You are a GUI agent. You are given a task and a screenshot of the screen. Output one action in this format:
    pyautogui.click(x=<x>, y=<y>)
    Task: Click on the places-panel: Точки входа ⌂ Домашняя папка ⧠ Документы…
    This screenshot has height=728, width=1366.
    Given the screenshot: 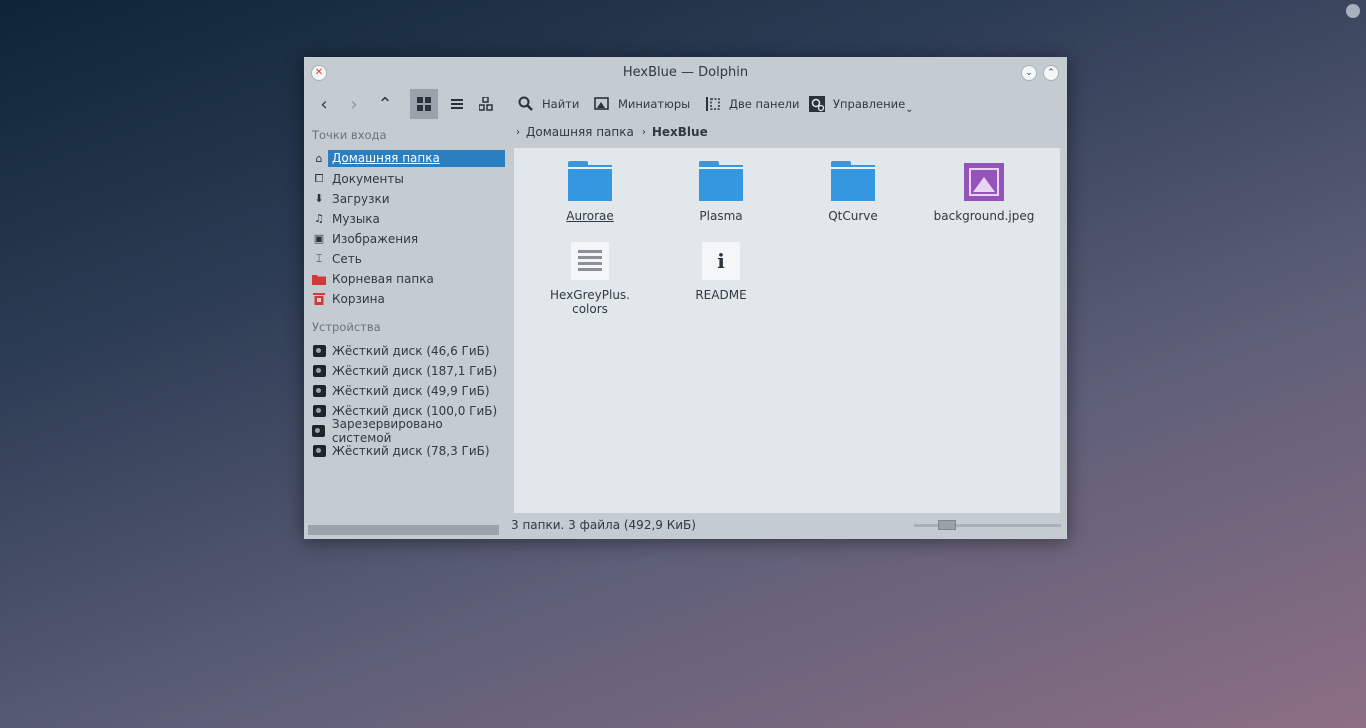 What is the action you would take?
    pyautogui.click(x=407, y=329)
    